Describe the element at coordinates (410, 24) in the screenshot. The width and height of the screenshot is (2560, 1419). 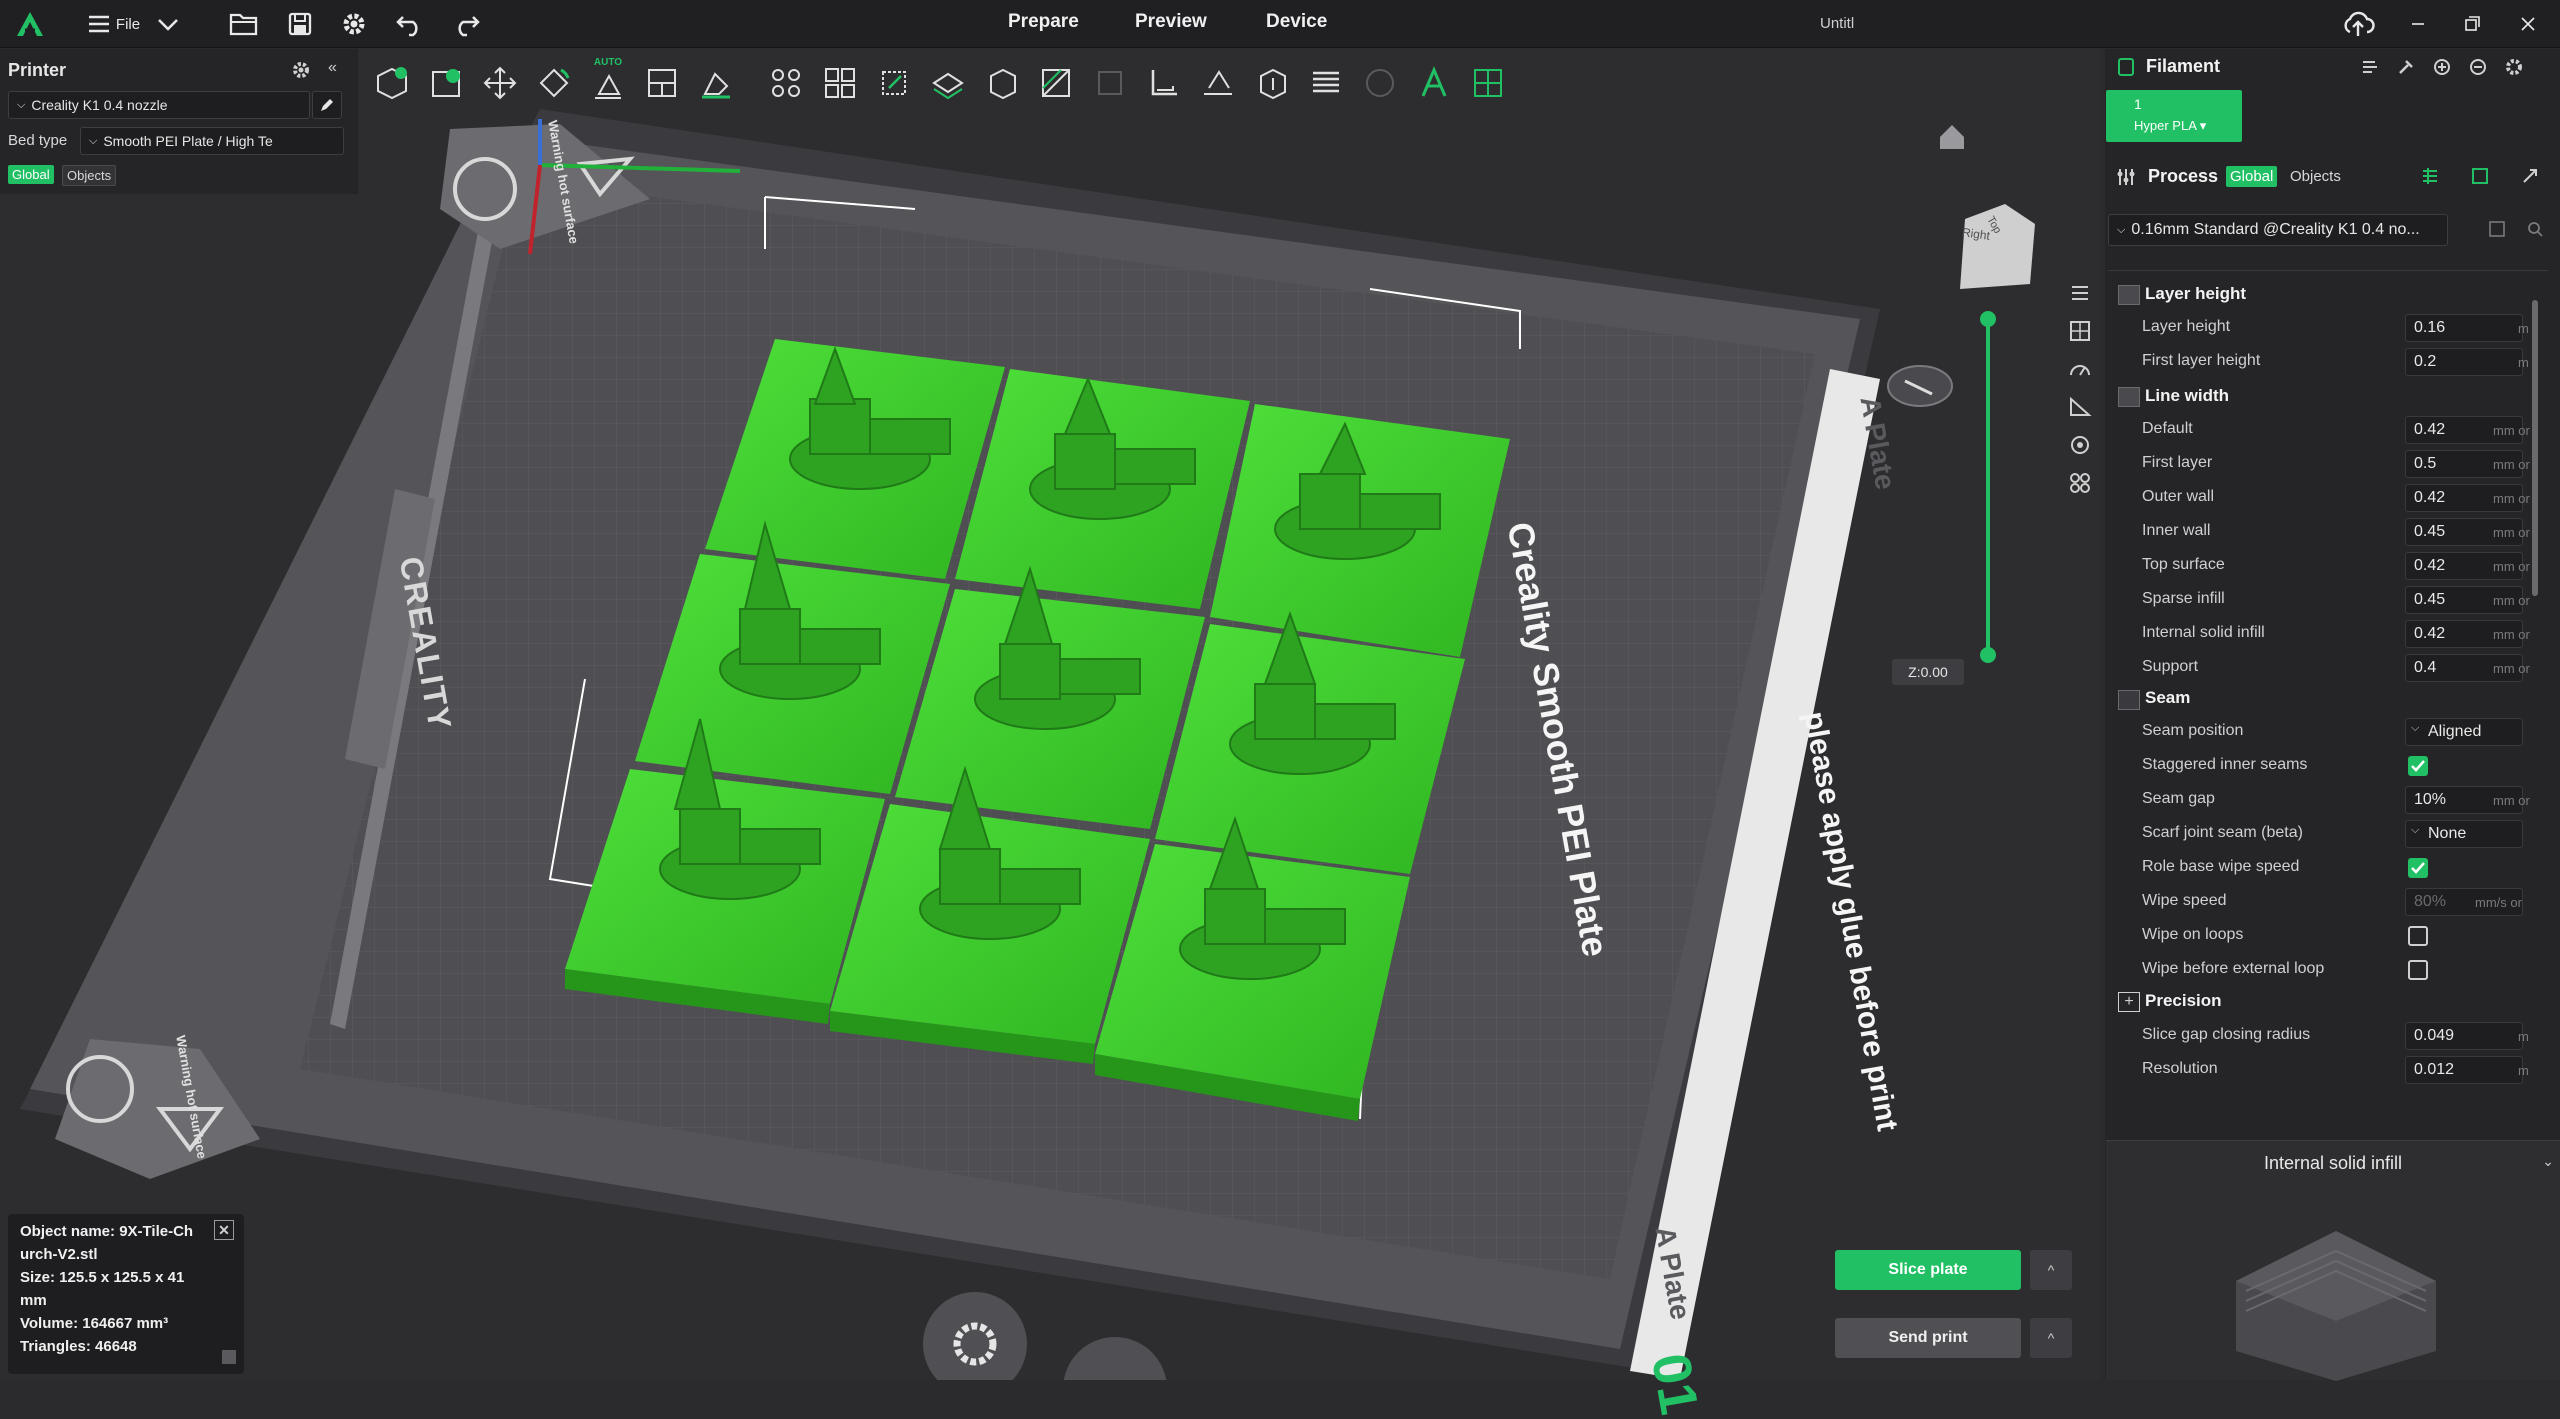
I see `undo-icon` at that location.